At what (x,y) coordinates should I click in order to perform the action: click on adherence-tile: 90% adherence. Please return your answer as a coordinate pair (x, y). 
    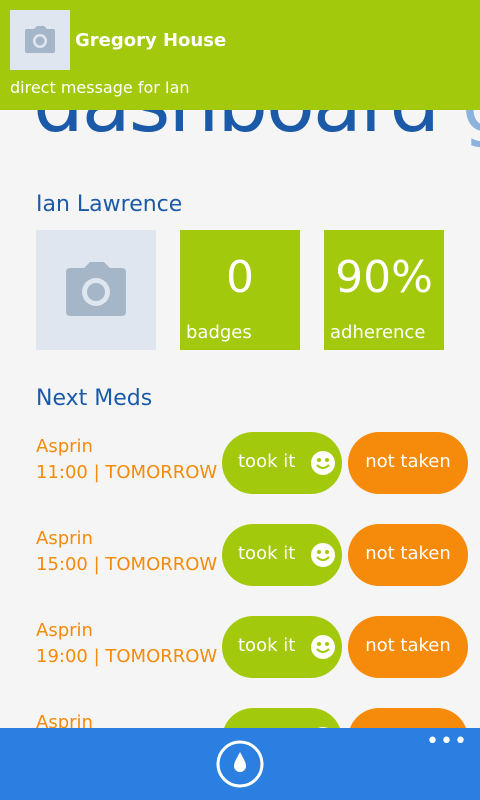
    Looking at the image, I should click on (384, 290).